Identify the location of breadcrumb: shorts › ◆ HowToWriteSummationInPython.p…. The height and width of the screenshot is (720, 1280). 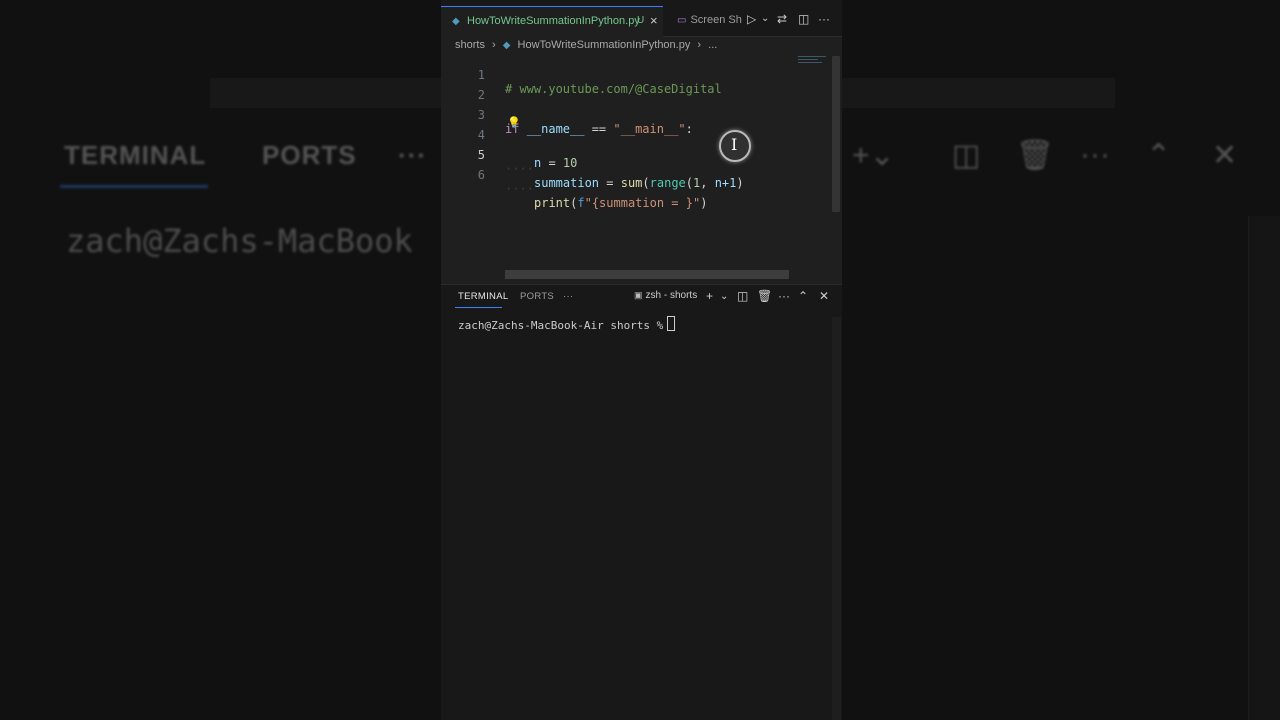
(588, 45).